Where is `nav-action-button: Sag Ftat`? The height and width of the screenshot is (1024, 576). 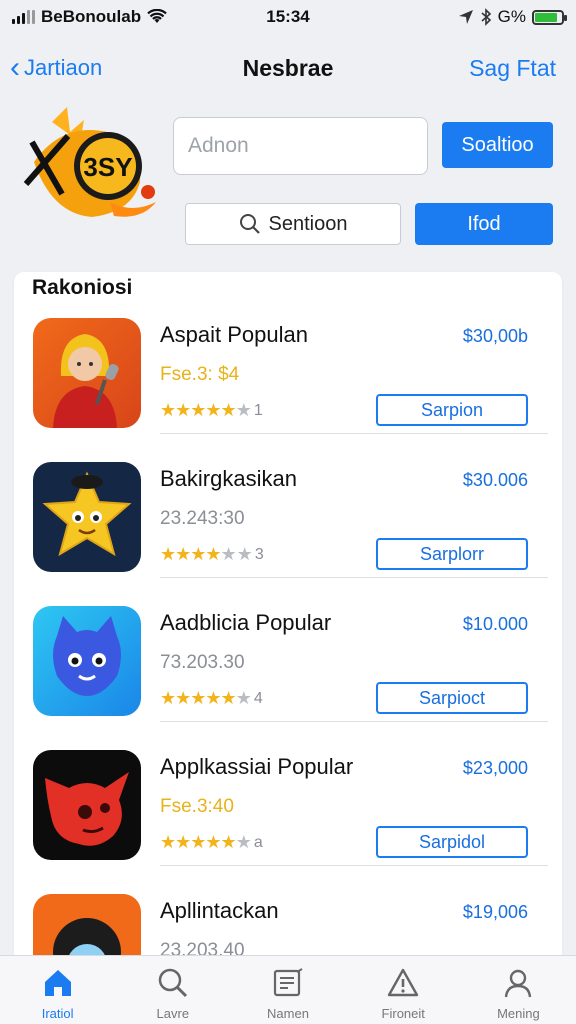
nav-action-button: Sag Ftat is located at coordinates (512, 68).